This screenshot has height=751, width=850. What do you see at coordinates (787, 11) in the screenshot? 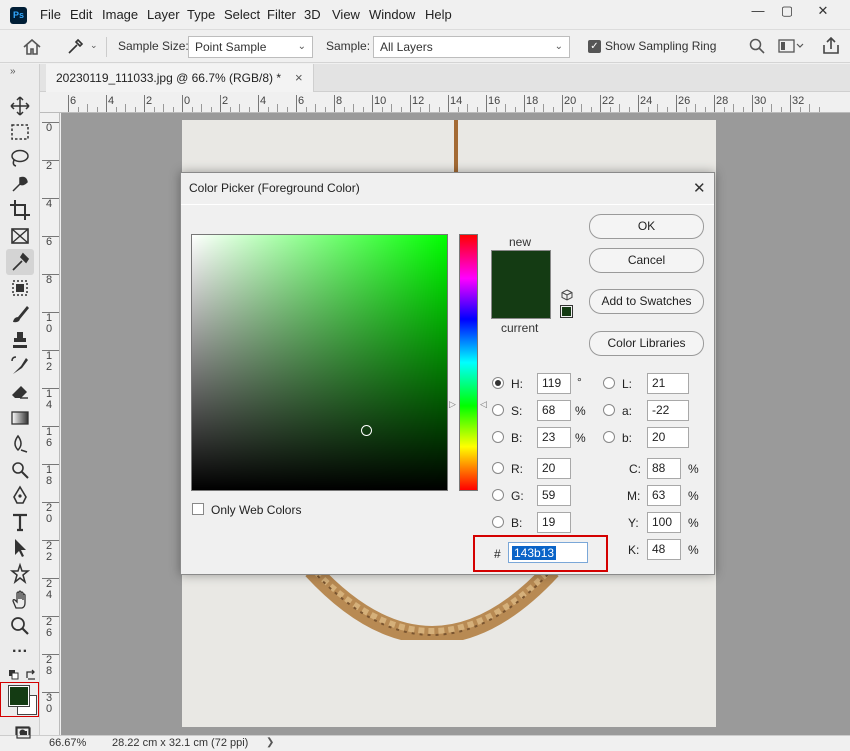
I see `restore-button: ▢` at bounding box center [787, 11].